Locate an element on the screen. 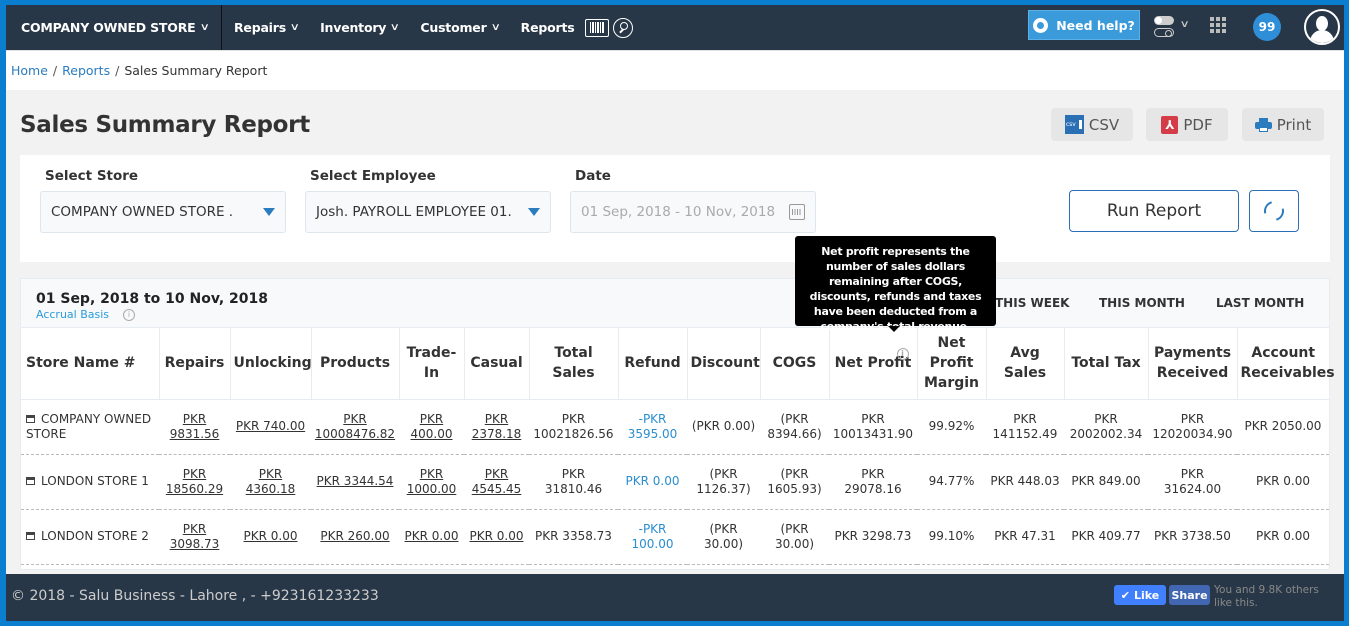 The width and height of the screenshot is (1349, 626). nav-repairs: Repairs ∨ is located at coordinates (267, 27).